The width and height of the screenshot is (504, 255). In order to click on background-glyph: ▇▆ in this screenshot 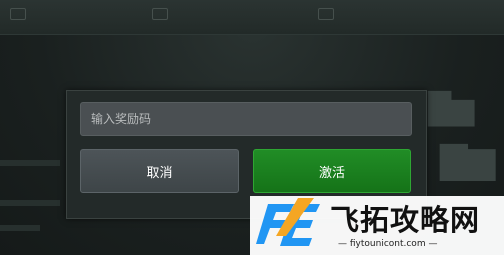, I will do `click(468, 160)`.